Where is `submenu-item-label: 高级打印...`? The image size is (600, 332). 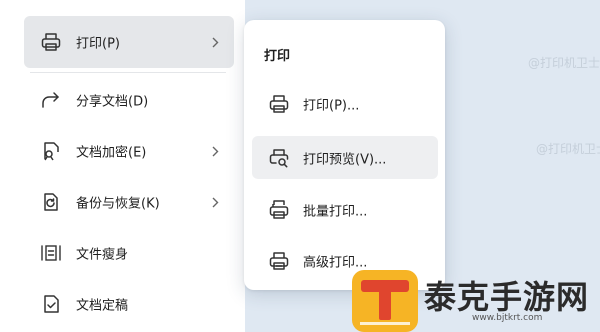
submenu-item-label: 高级打印... is located at coordinates (335, 262).